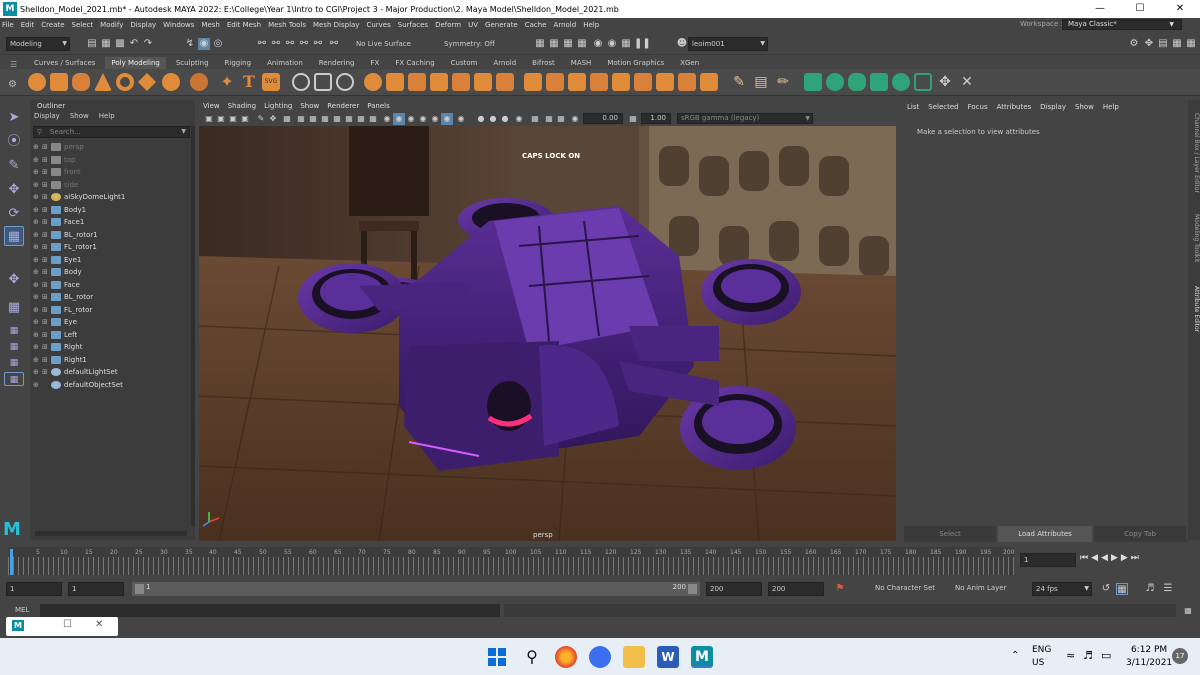 The height and width of the screenshot is (675, 1200). I want to click on circularize-icon, so click(577, 82).